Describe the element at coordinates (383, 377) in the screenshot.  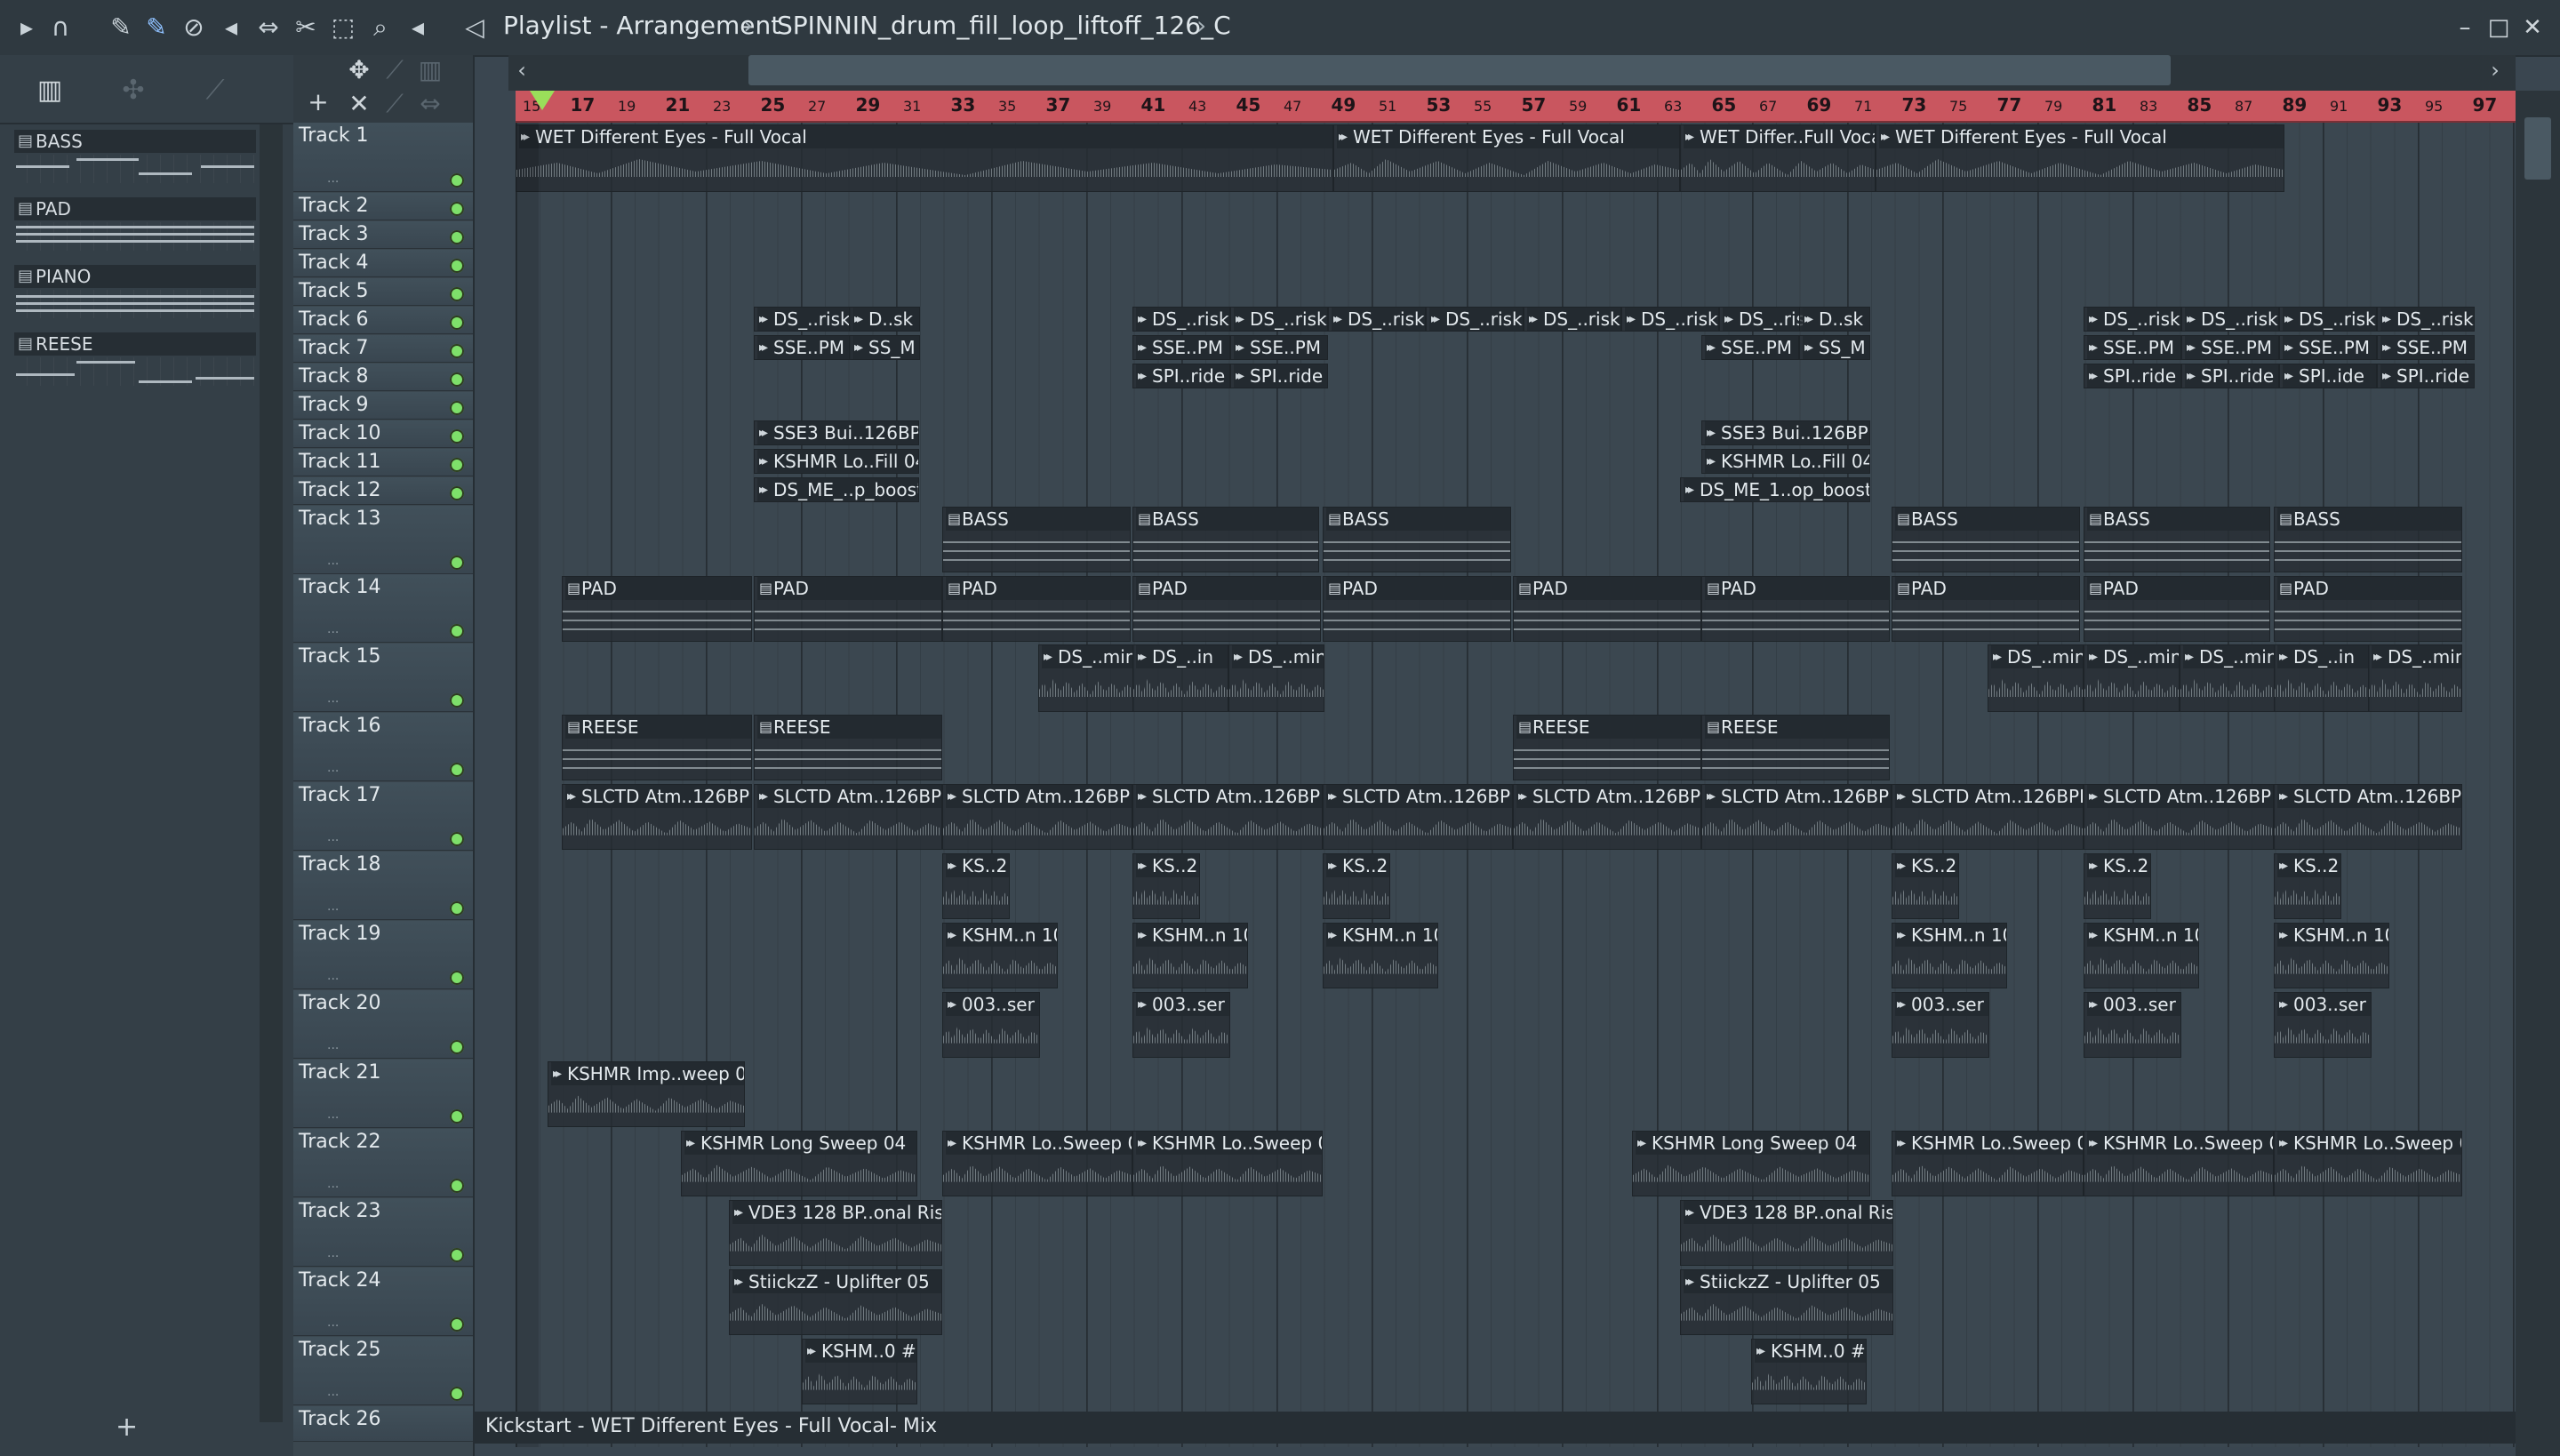
I see `track-header: Track 8` at that location.